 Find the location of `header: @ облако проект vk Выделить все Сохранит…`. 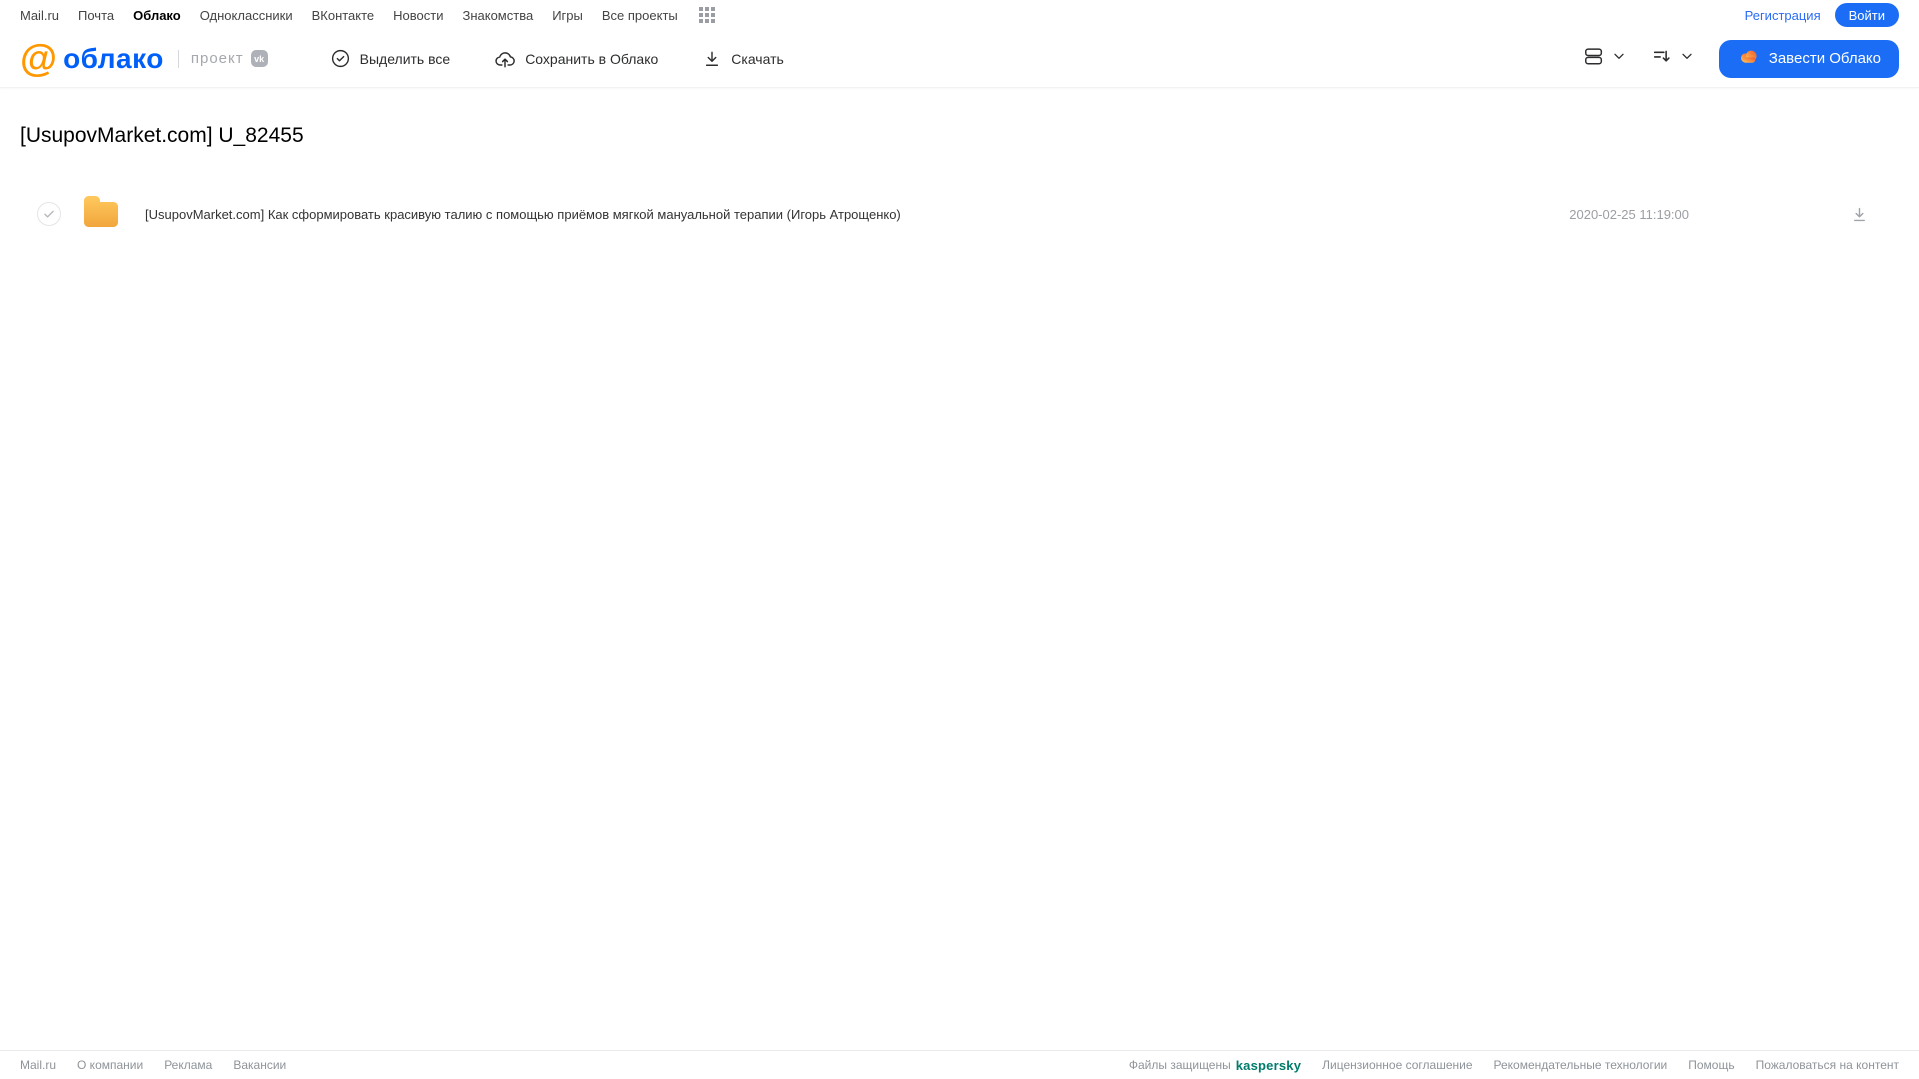

header: @ облако проект vk Выделить все Сохранит… is located at coordinates (959, 59).